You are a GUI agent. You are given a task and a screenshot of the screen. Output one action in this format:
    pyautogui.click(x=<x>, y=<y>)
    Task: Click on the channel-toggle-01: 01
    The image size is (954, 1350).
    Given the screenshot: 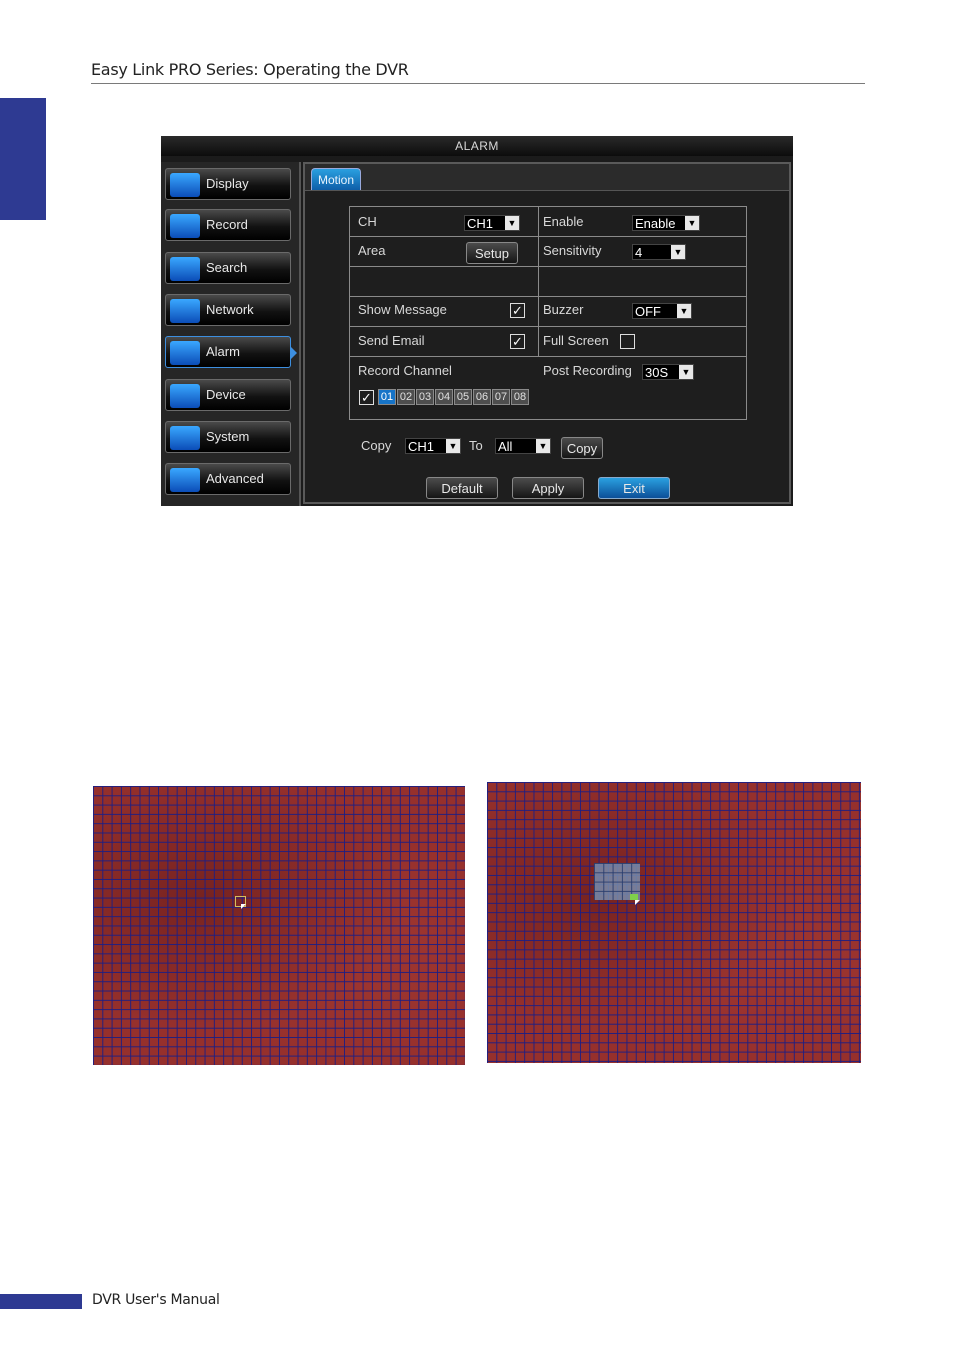 What is the action you would take?
    pyautogui.click(x=387, y=397)
    